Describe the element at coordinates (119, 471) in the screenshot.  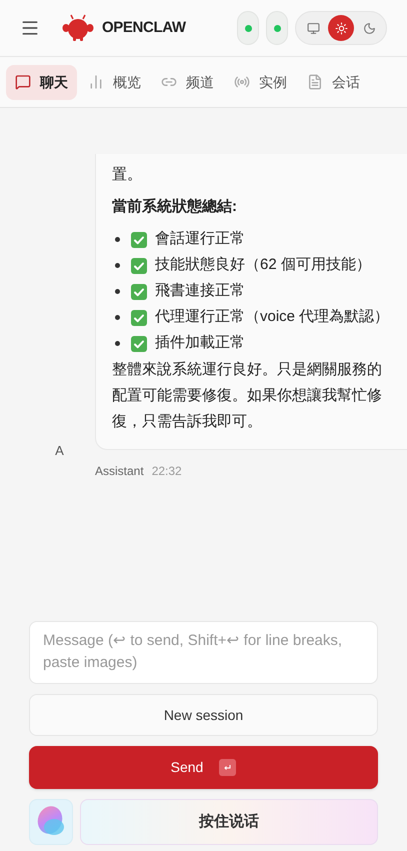
I see `sender-name: Assistant` at that location.